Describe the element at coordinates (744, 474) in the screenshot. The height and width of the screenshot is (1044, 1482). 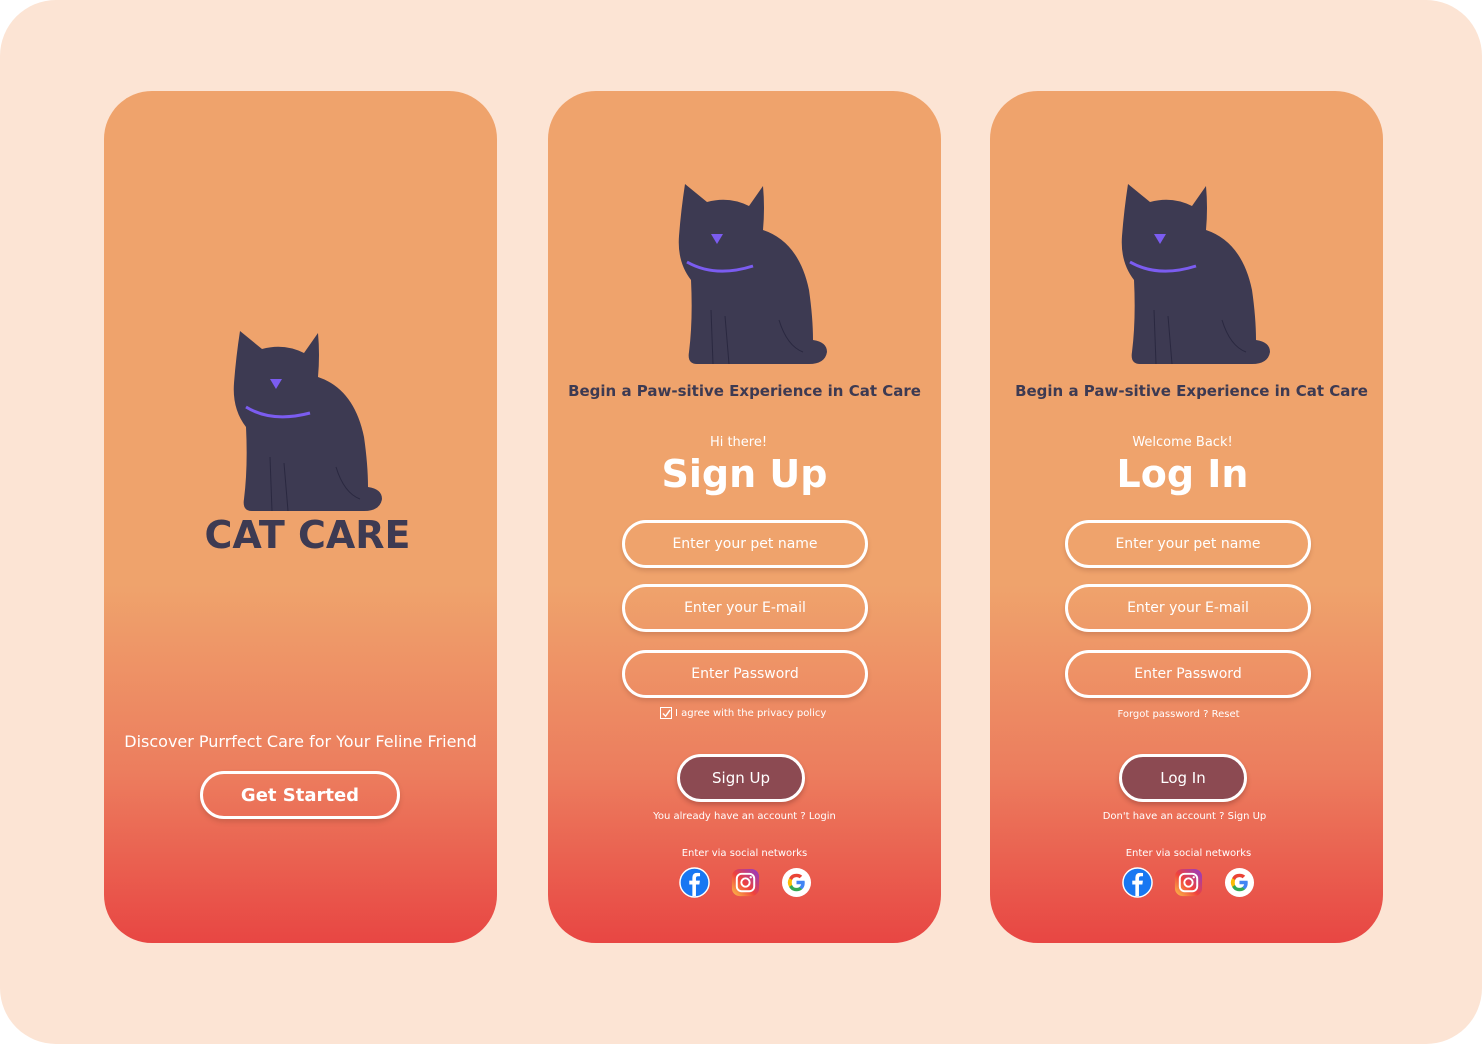
I see `signup-title: Sign Up` at that location.